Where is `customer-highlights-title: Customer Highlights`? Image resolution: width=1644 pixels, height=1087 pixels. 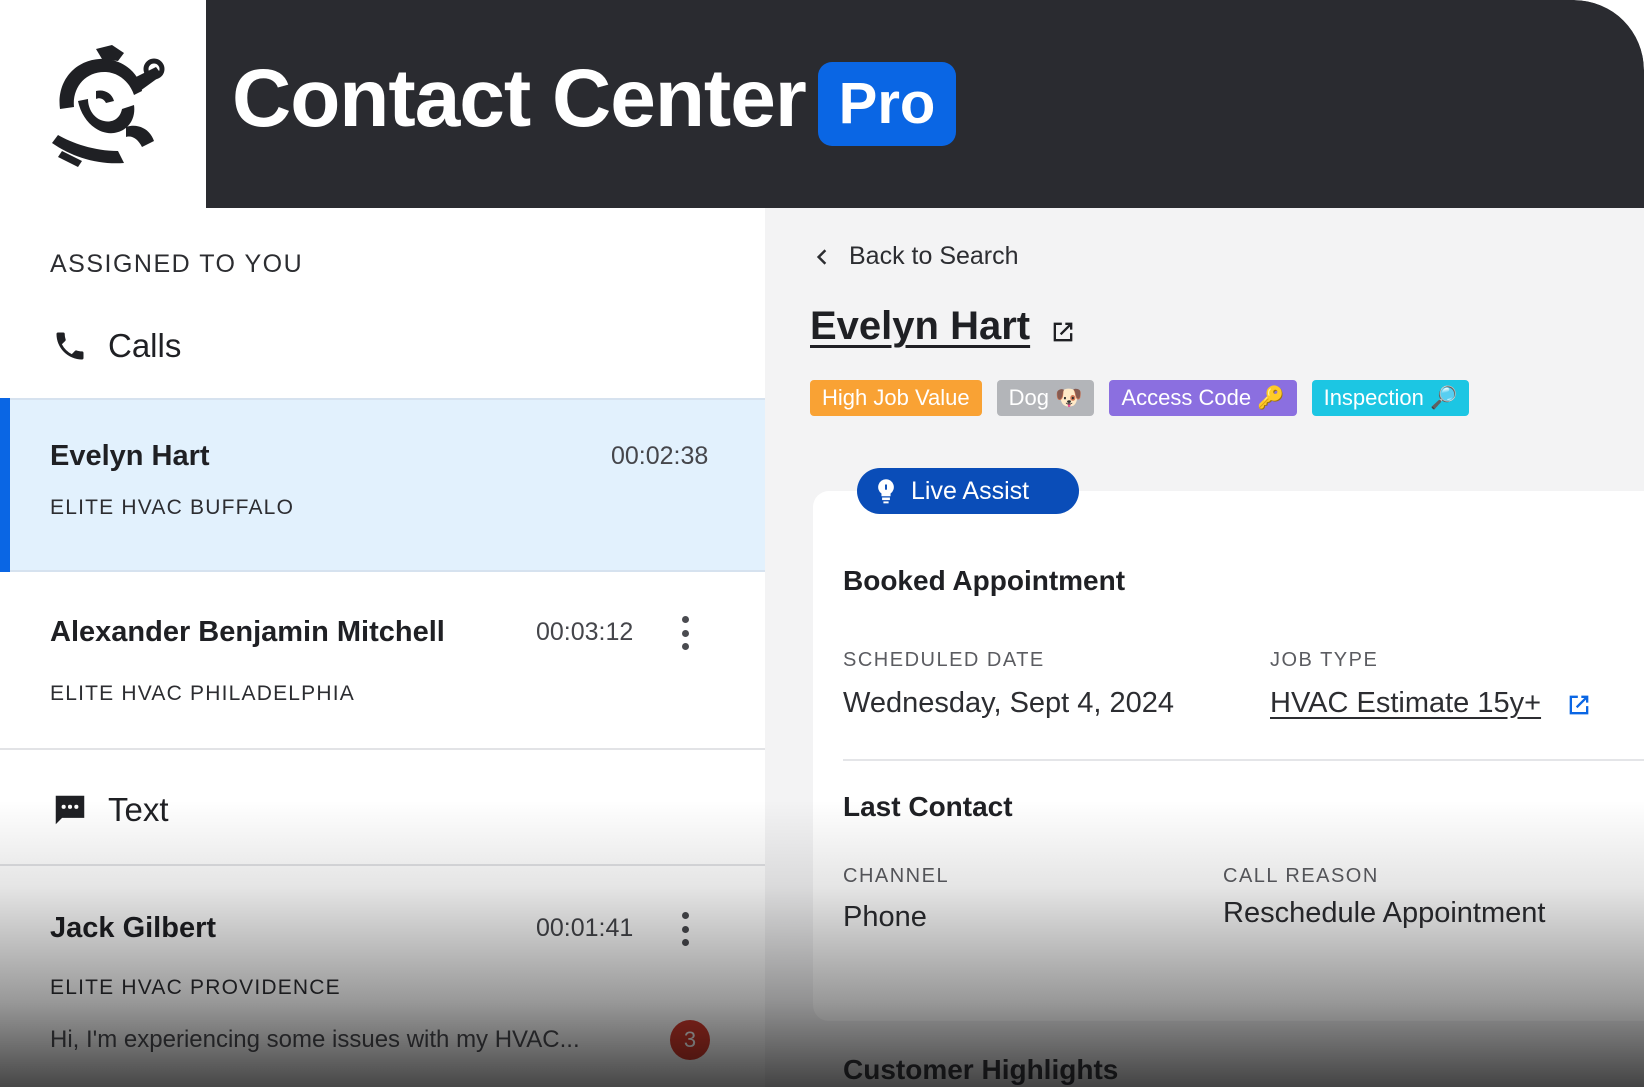
customer-highlights-title: Customer Highlights is located at coordinates (981, 1069).